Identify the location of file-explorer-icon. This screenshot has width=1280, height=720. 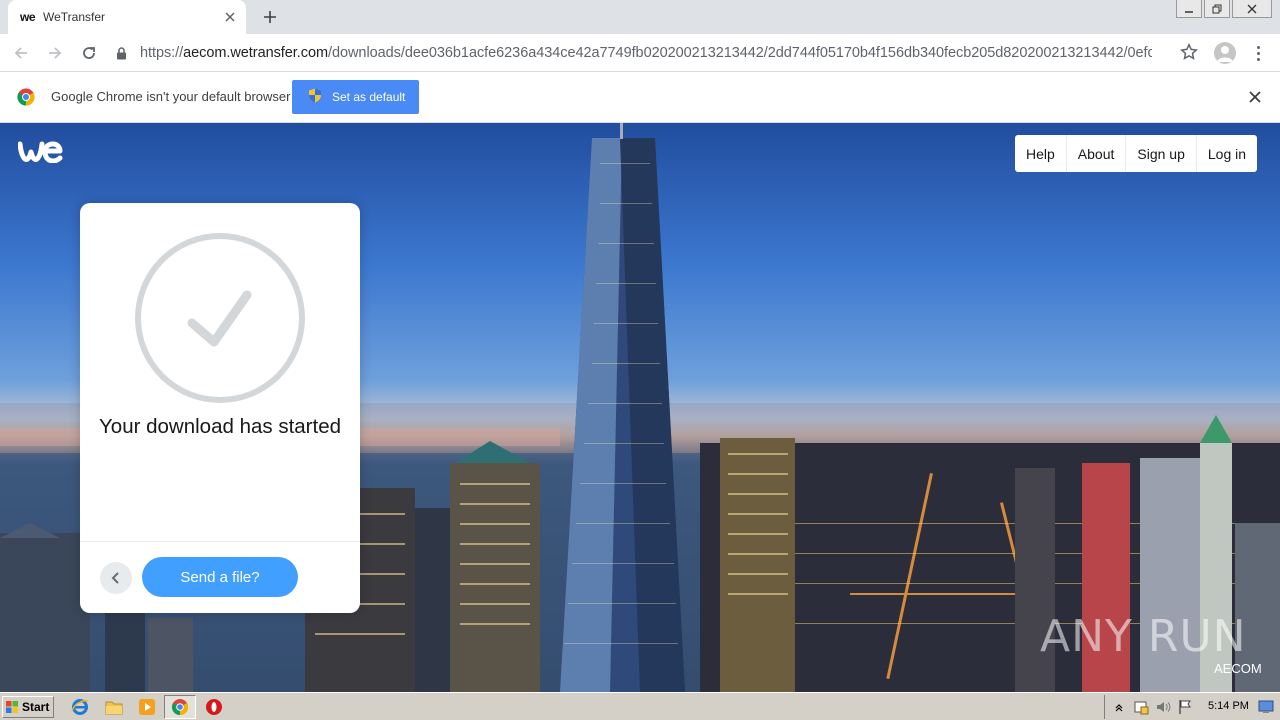
(114, 707).